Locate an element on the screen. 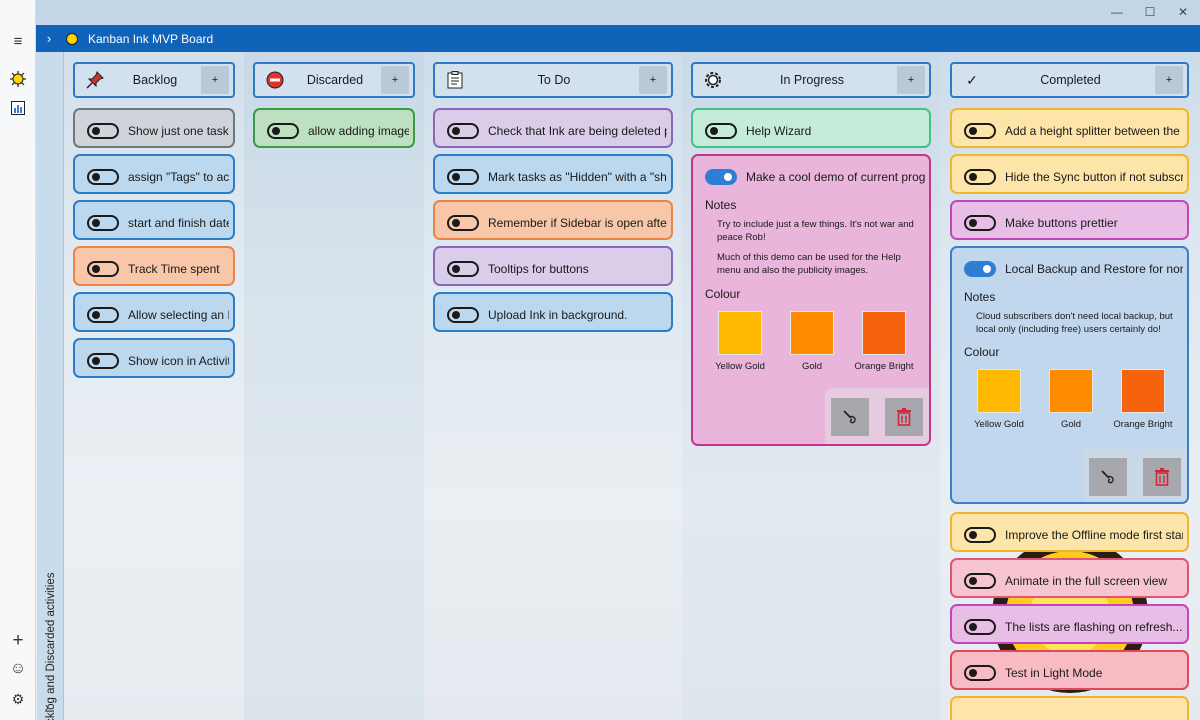  task-card: Check that Ink are being deleted pro is located at coordinates (553, 128).